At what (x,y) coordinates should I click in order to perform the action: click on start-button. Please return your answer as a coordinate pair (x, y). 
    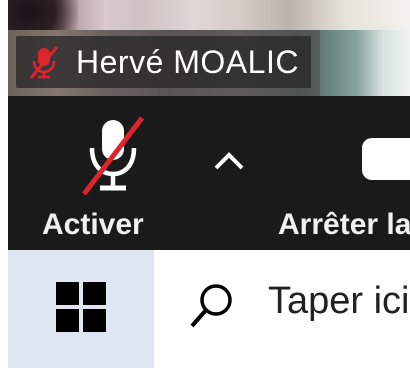
    Looking at the image, I should click on (81, 309).